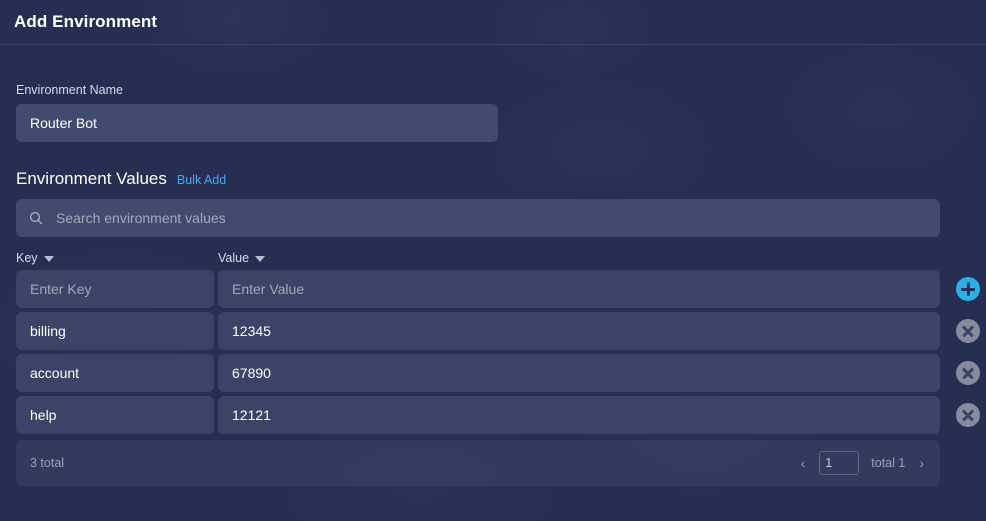  Describe the element at coordinates (493, 22) in the screenshot. I see `dialog-header: Add Environment` at that location.